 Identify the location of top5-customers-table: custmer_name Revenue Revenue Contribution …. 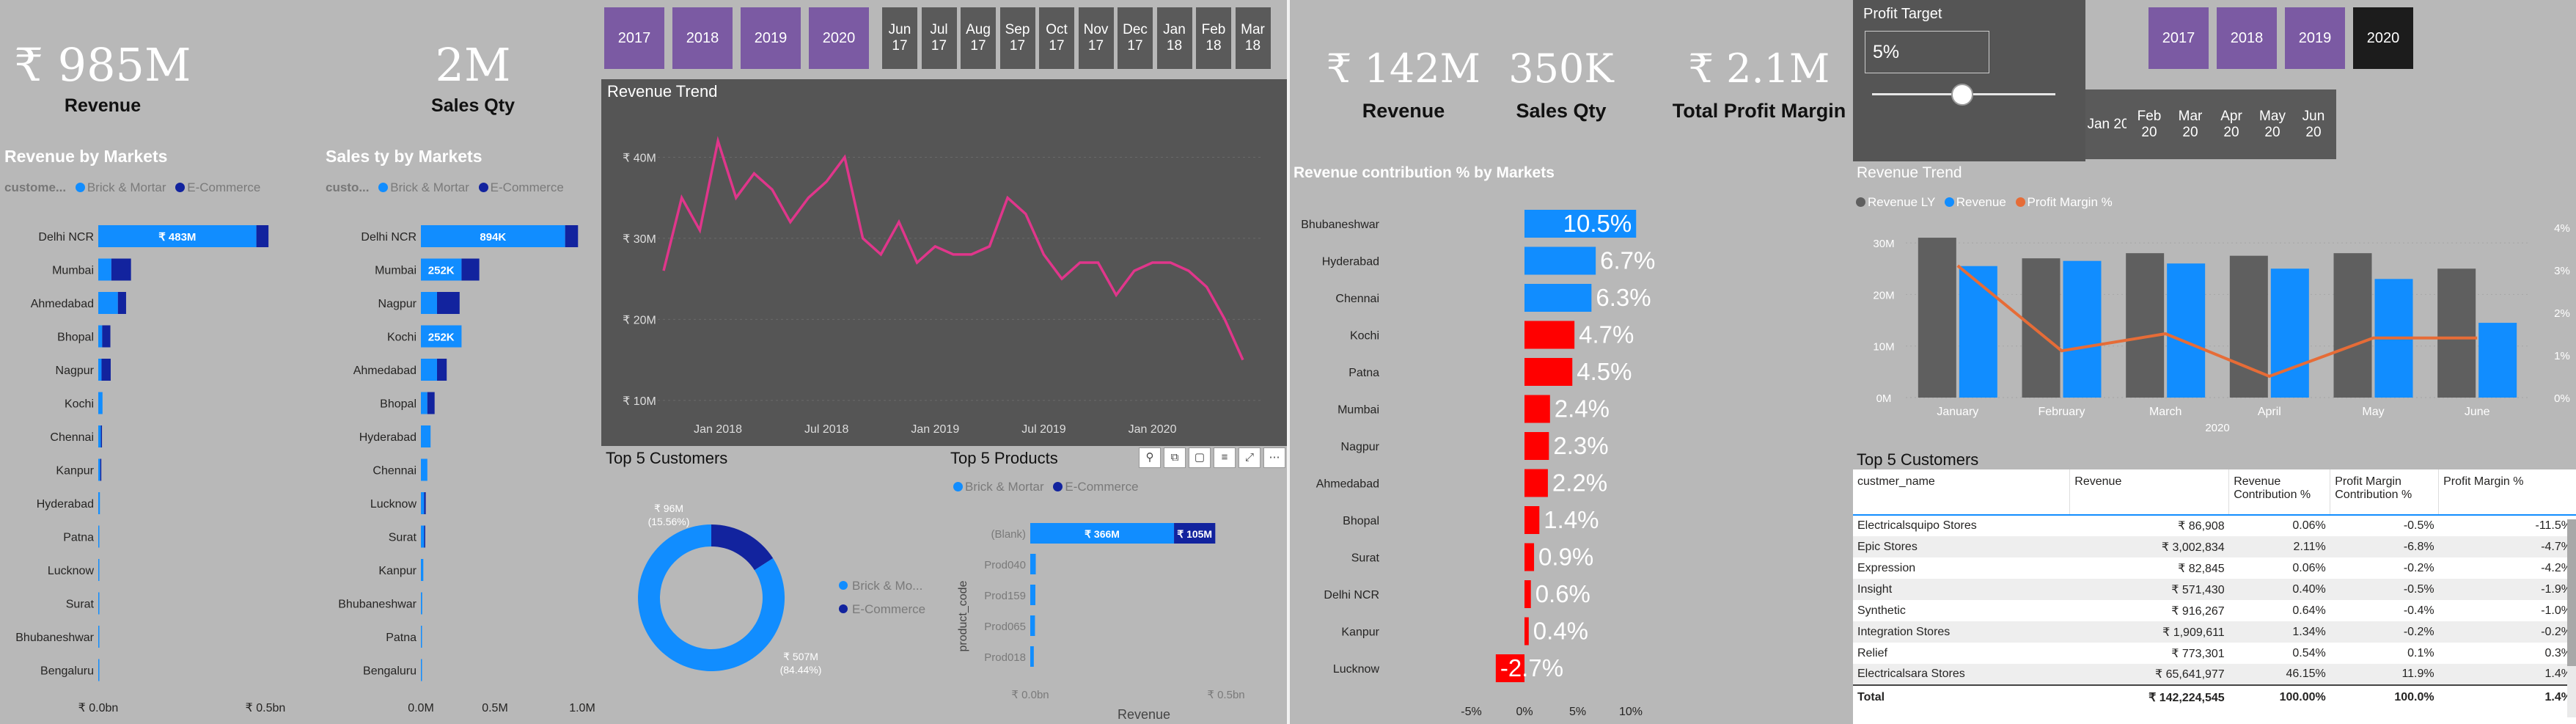
(2214, 589).